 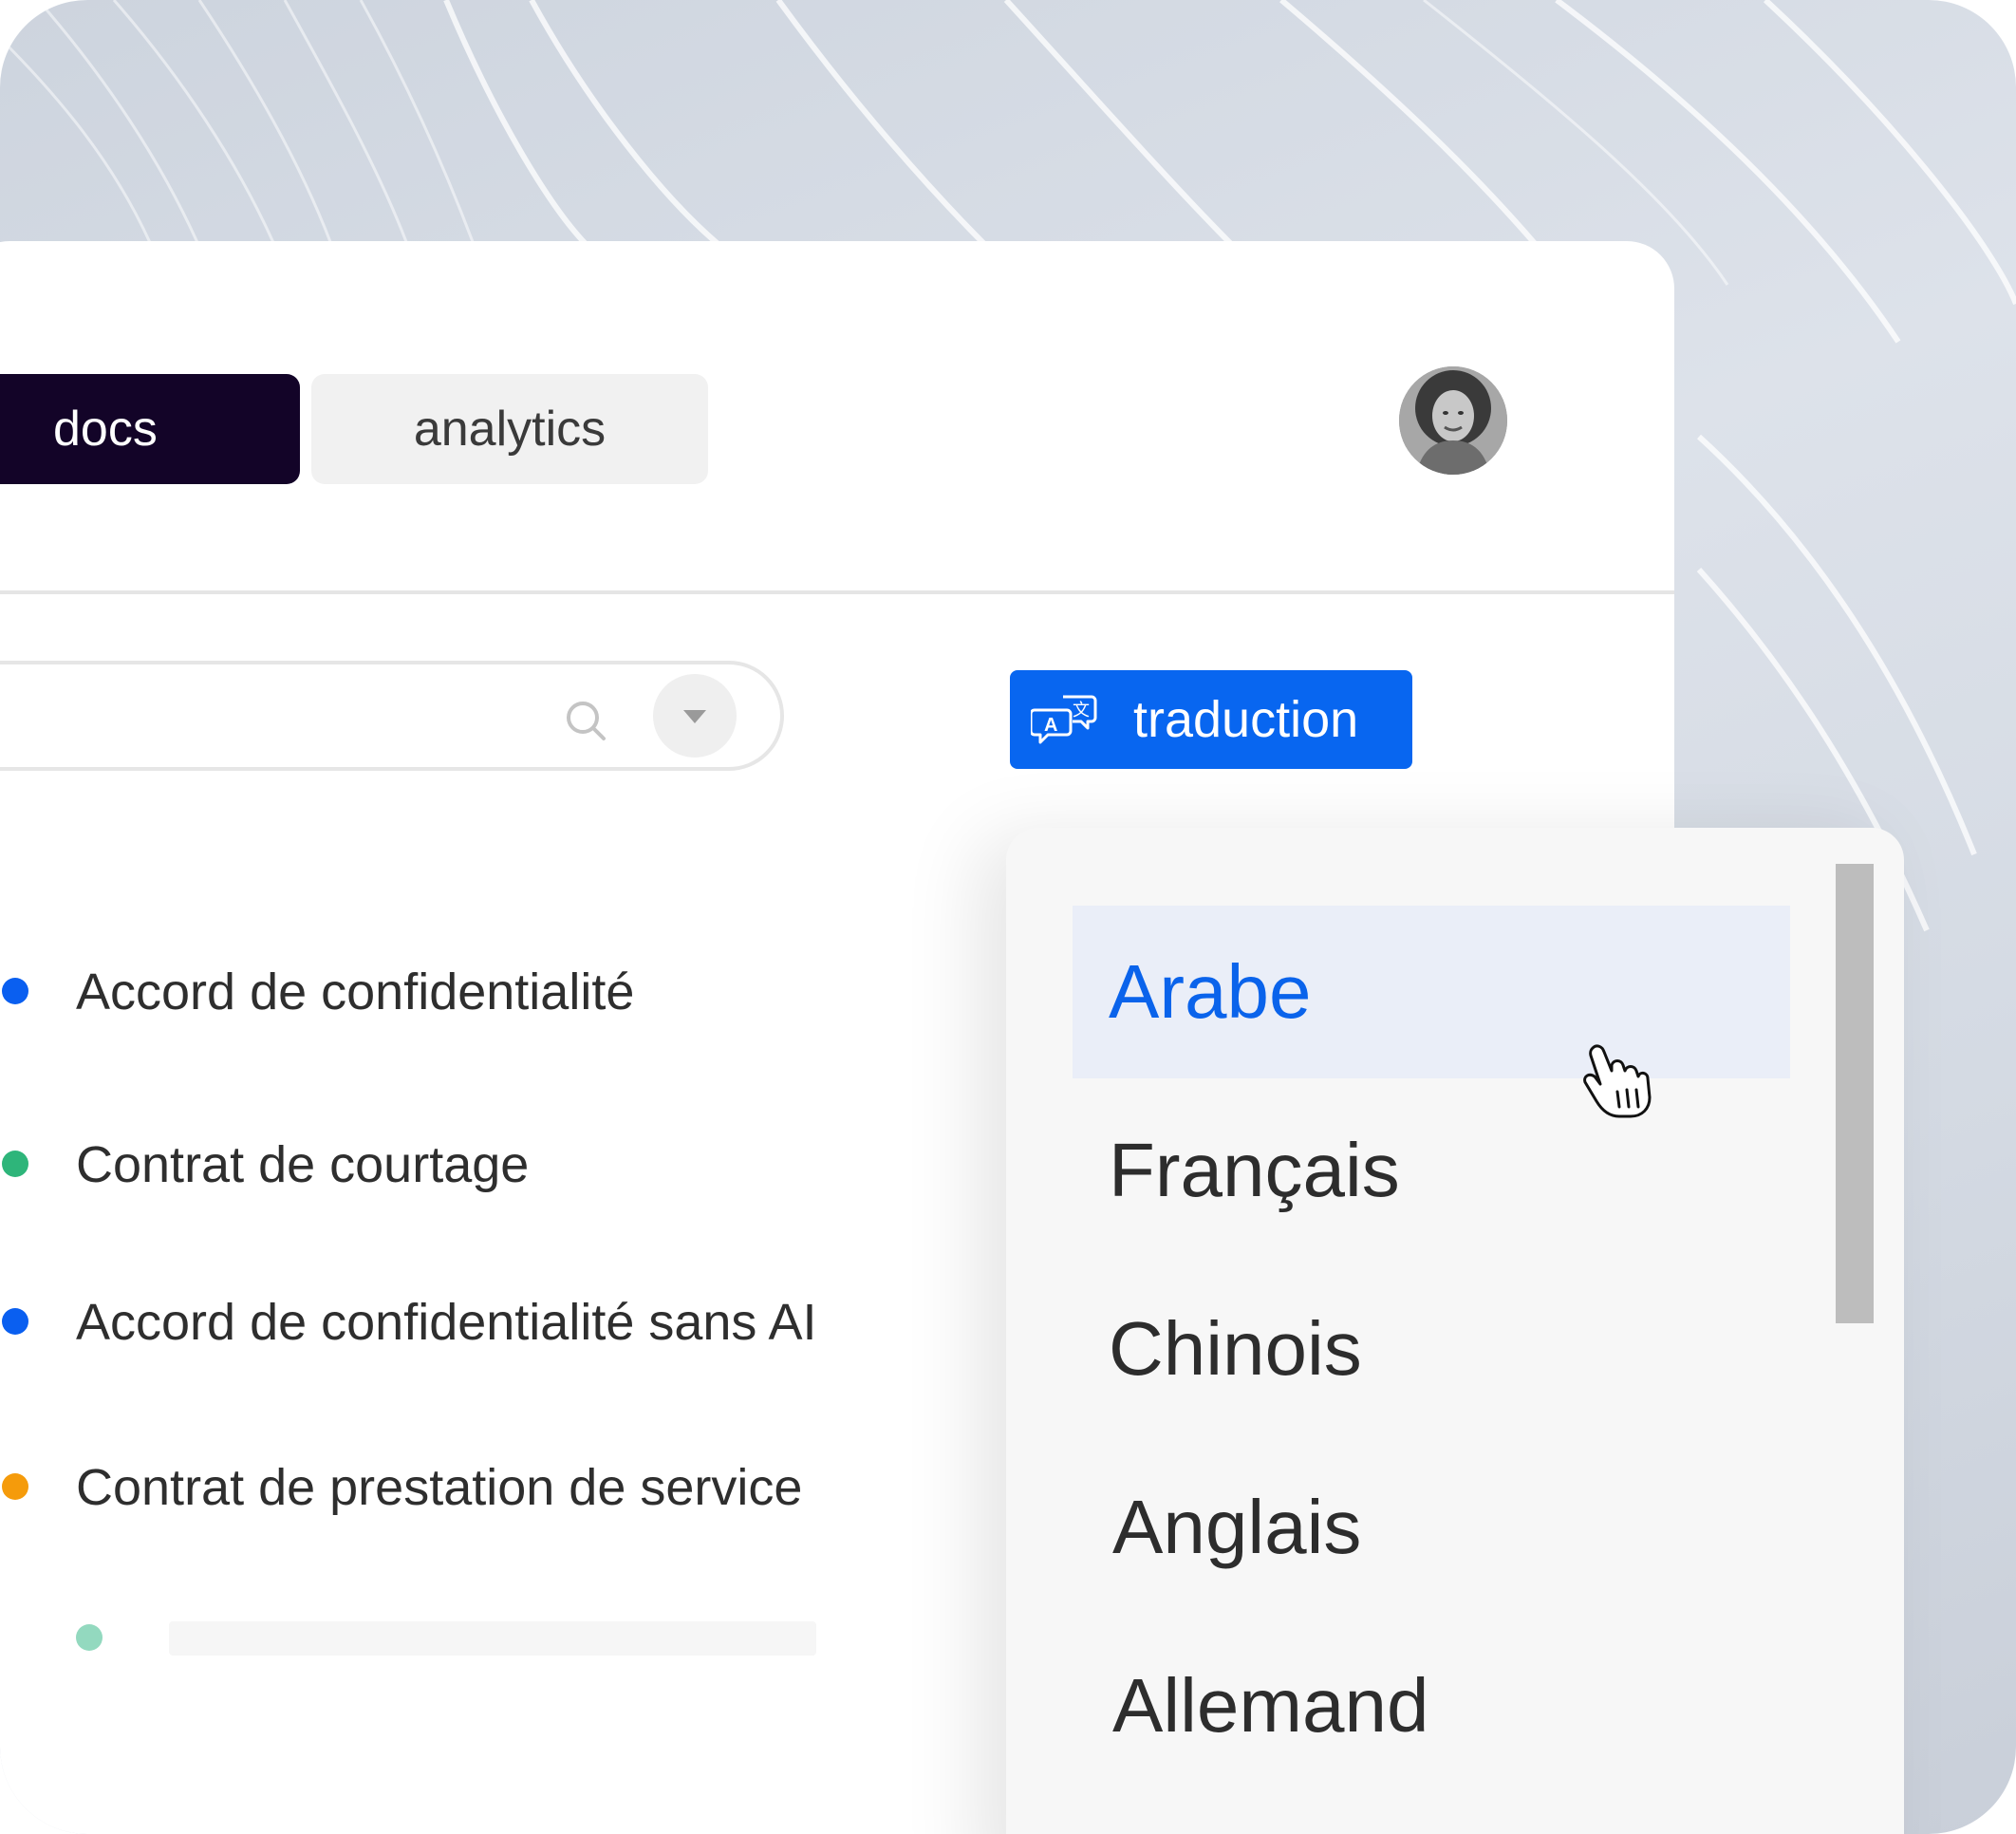 What do you see at coordinates (356, 992) in the screenshot?
I see `document-title: Accord de confidentialité` at bounding box center [356, 992].